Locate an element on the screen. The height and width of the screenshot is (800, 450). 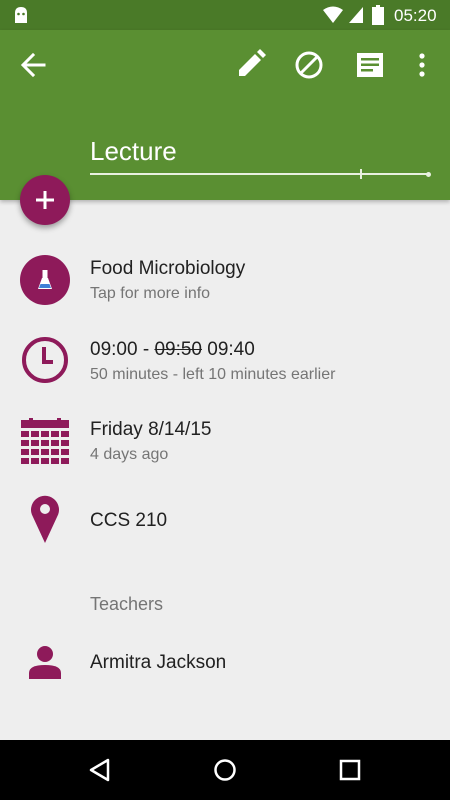
location-row: CCS 210 is located at coordinates (225, 520).